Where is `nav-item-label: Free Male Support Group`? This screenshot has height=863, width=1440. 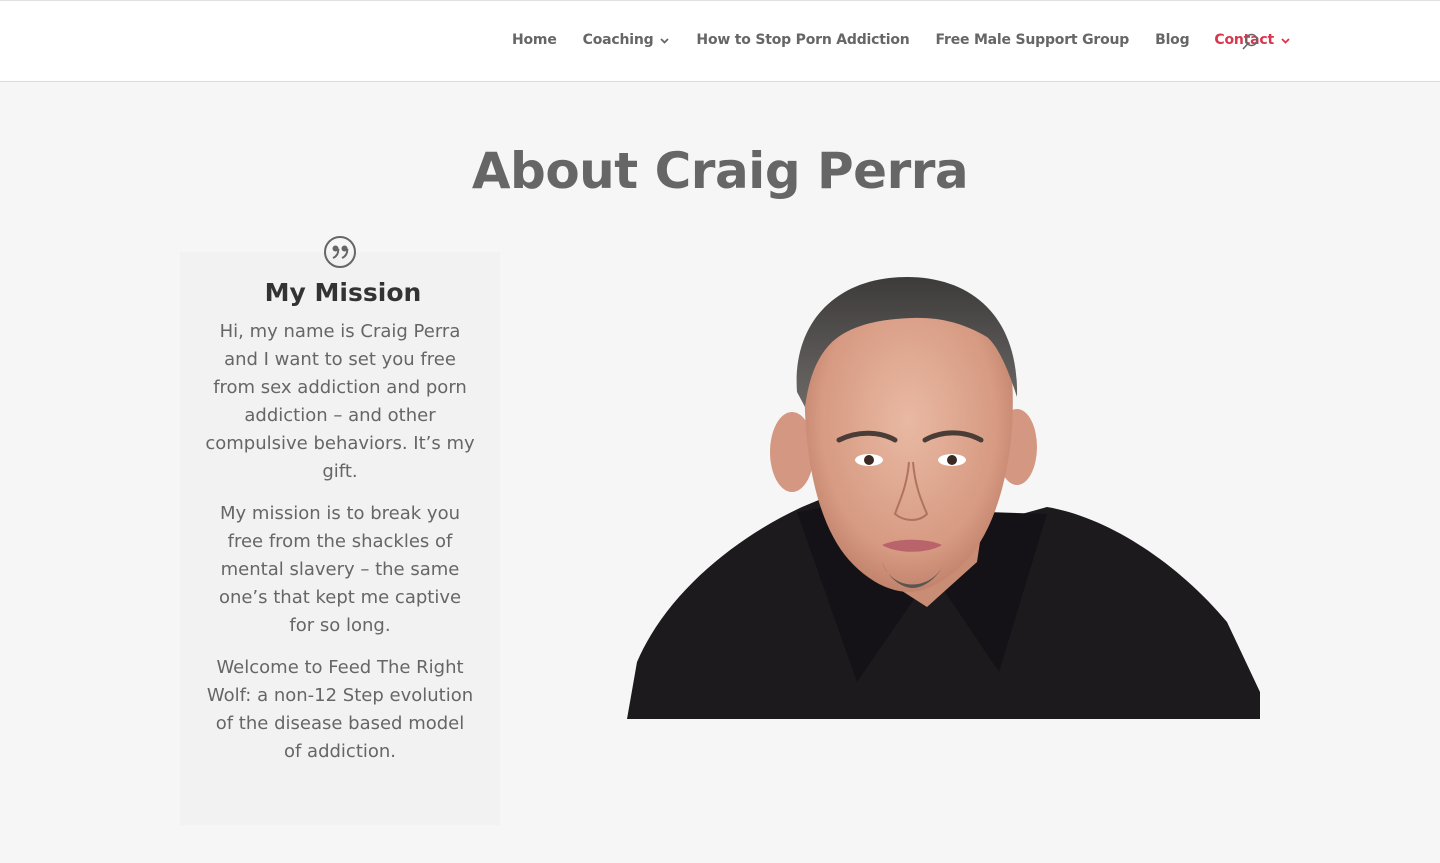 nav-item-label: Free Male Support Group is located at coordinates (1032, 40).